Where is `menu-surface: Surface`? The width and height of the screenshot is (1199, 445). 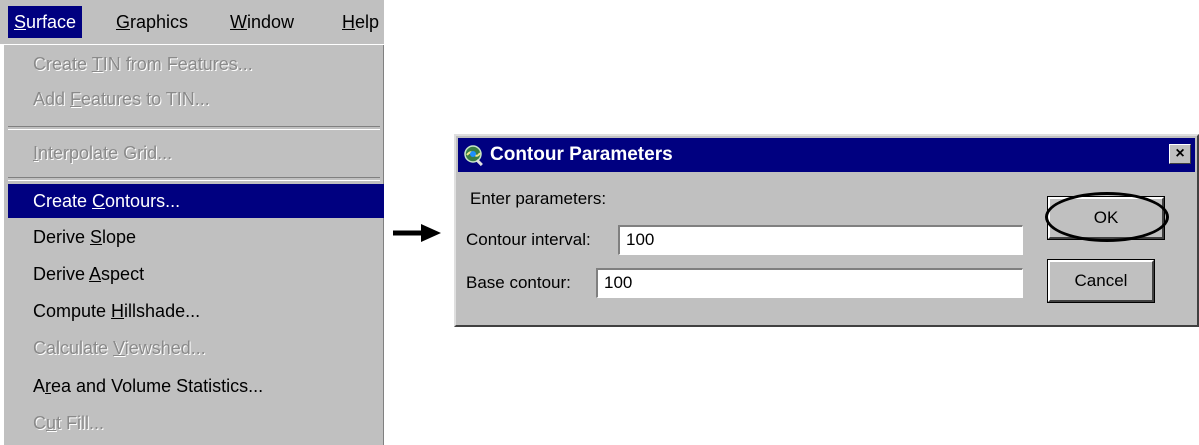 menu-surface: Surface is located at coordinates (45, 22).